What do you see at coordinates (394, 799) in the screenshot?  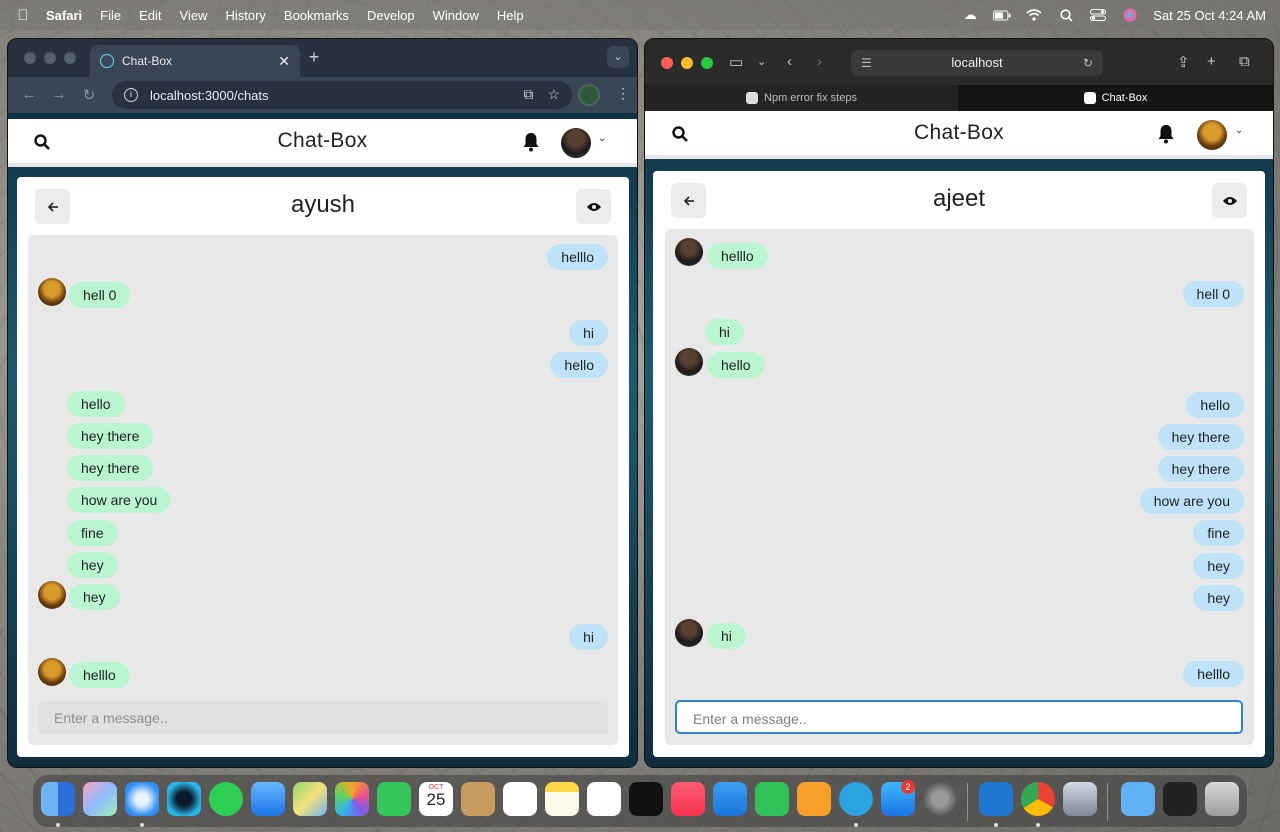 I see `facetime-icon` at bounding box center [394, 799].